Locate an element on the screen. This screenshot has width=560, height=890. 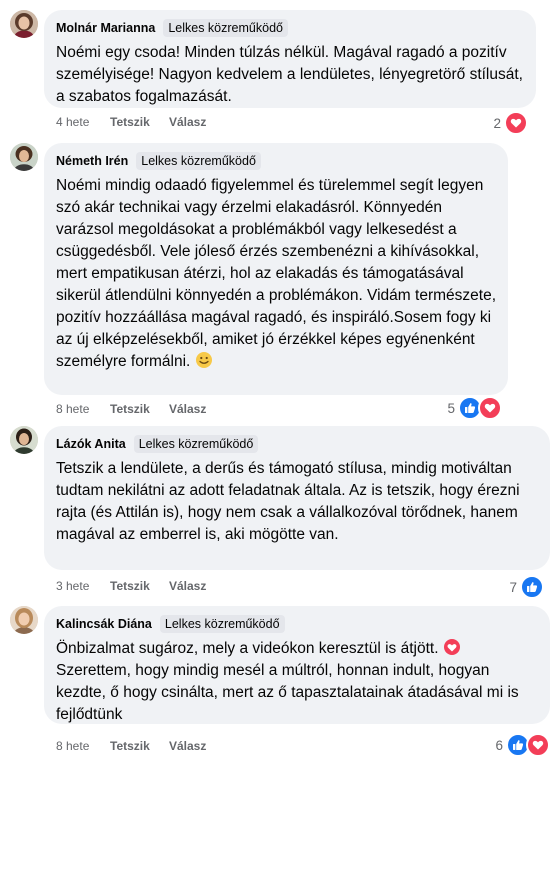
timestamp: 4 hete is located at coordinates (83, 122).